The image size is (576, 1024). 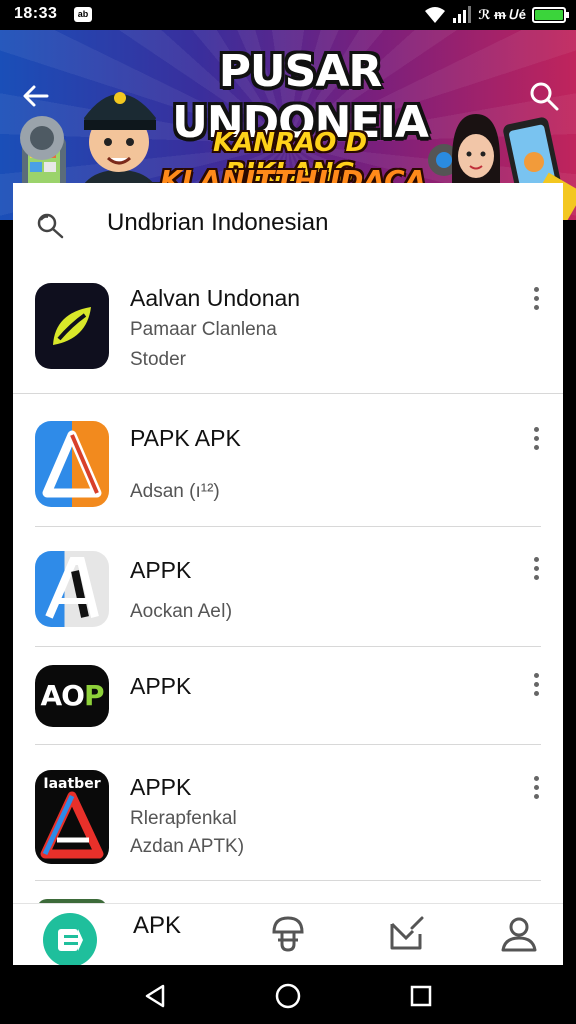 I want to click on envelope-edit-icon, so click(x=407, y=934).